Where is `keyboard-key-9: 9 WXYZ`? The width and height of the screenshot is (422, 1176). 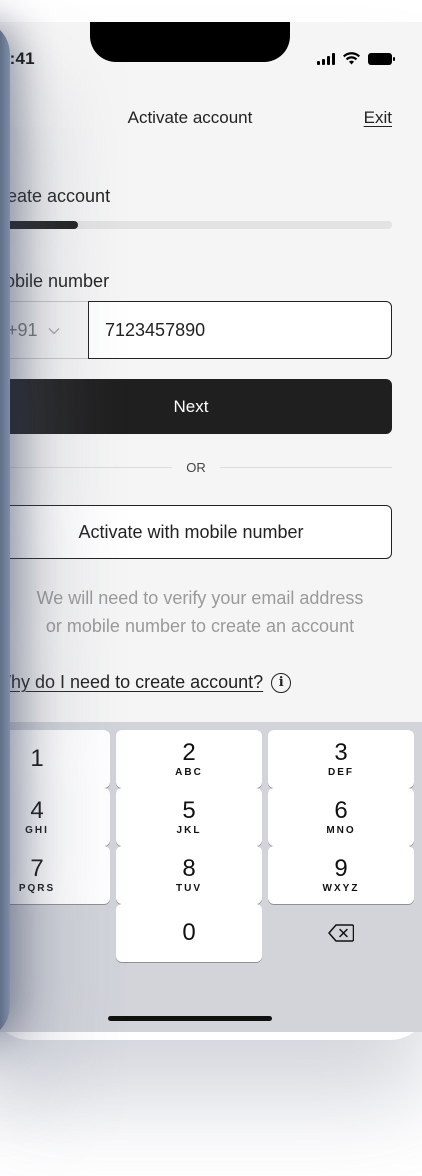 keyboard-key-9: 9 WXYZ is located at coordinates (341, 875).